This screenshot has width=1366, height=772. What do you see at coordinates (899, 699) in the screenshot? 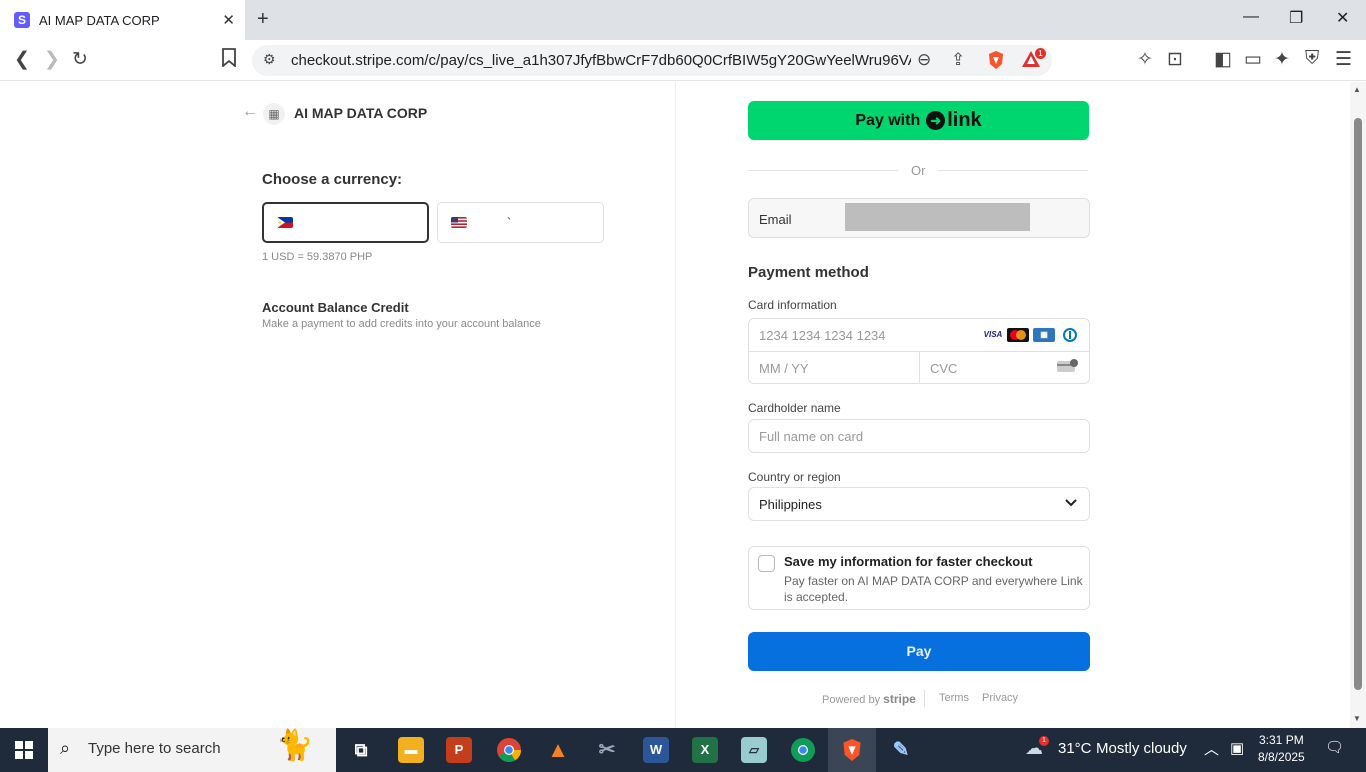
I see `stripe-logo-text: stripe` at bounding box center [899, 699].